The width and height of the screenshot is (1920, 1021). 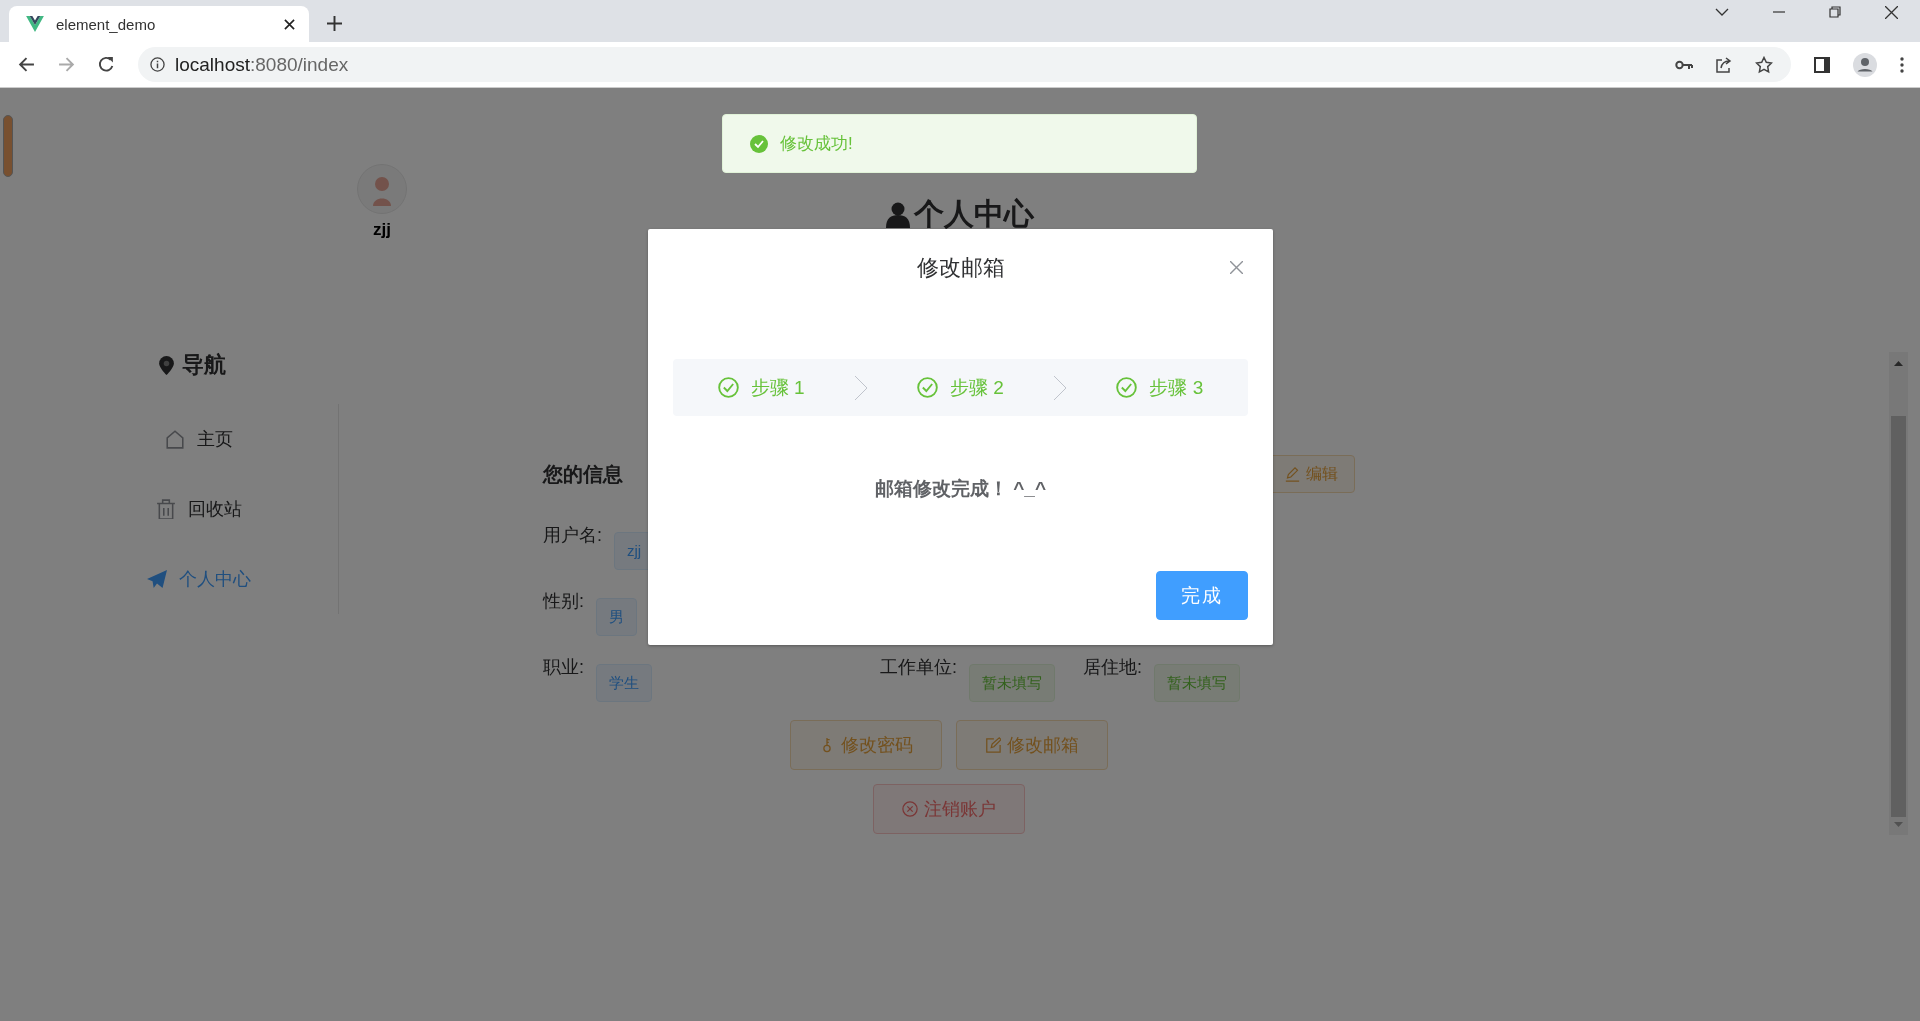 I want to click on menu-item: 主页, so click(x=199, y=439).